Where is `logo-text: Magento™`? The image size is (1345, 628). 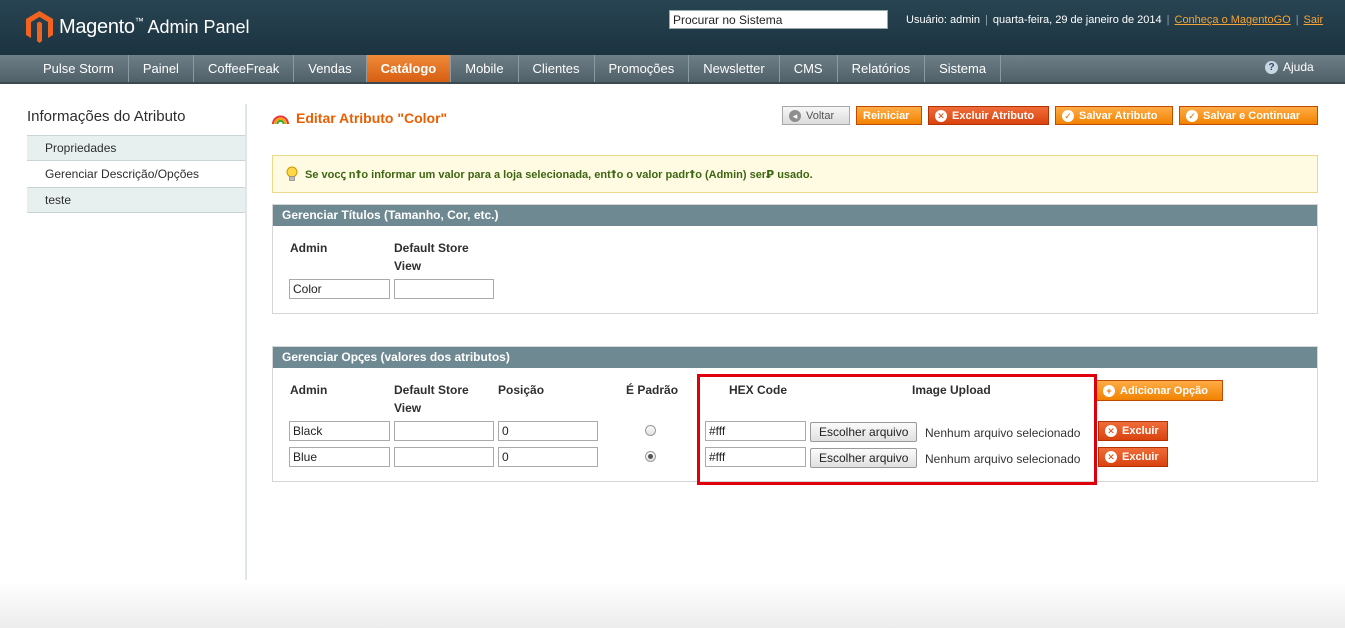 logo-text: Magento™ is located at coordinates (101, 26).